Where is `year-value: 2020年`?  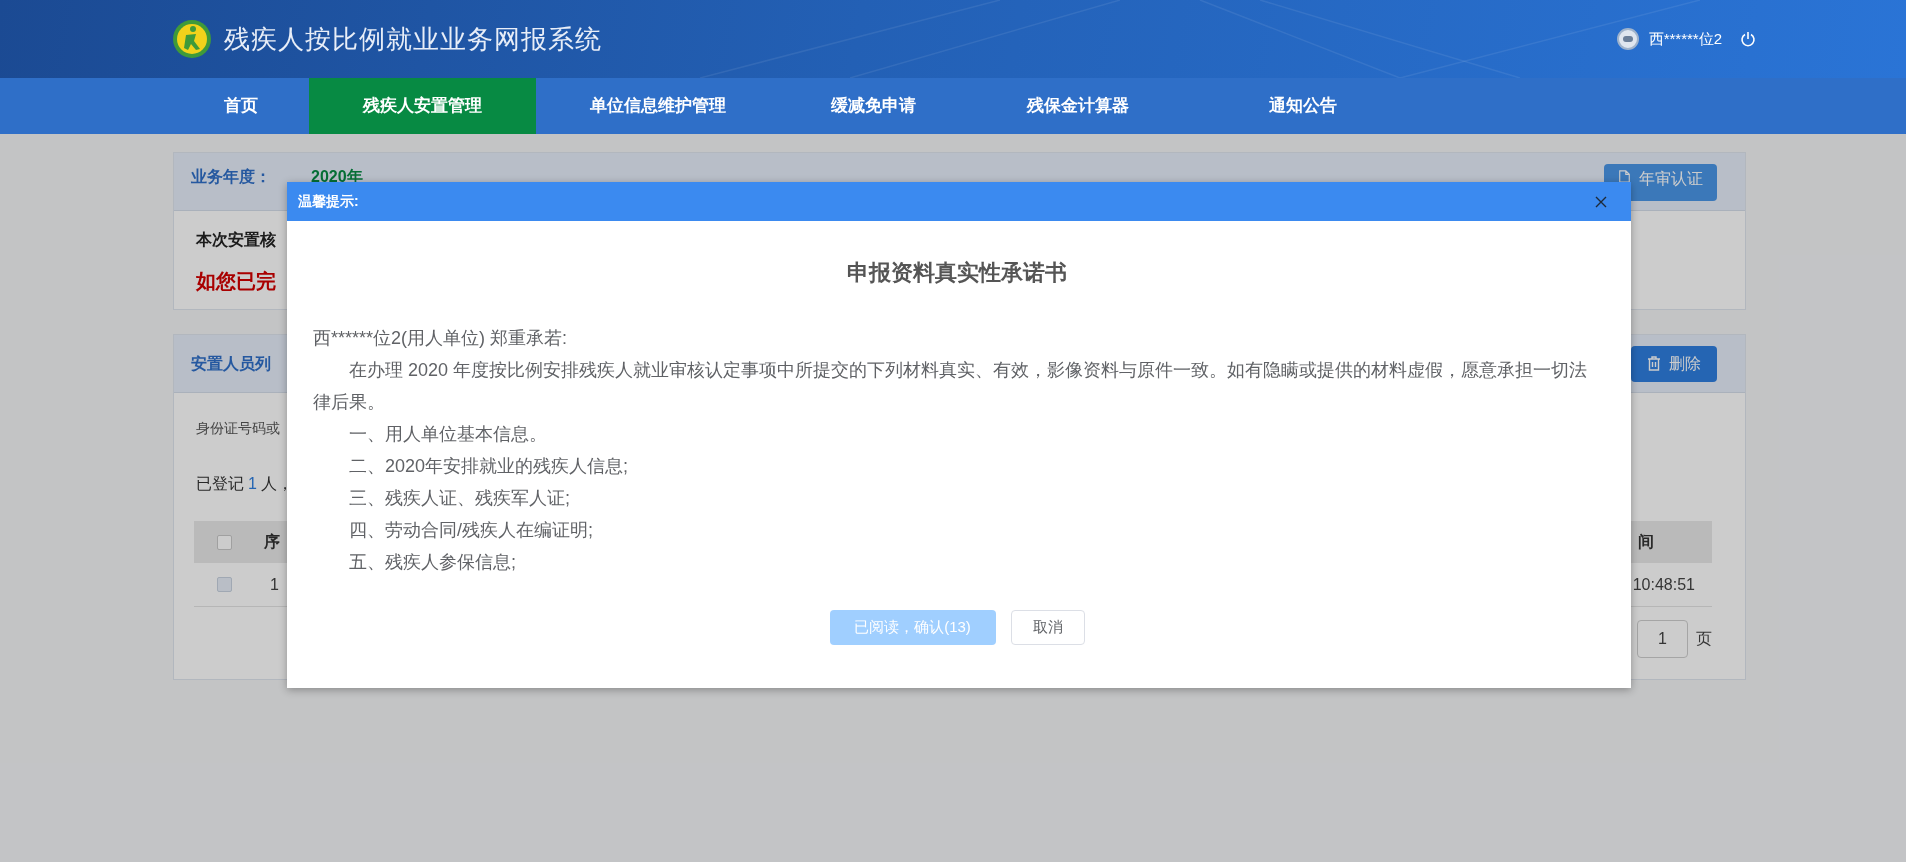
year-value: 2020年 is located at coordinates (337, 177).